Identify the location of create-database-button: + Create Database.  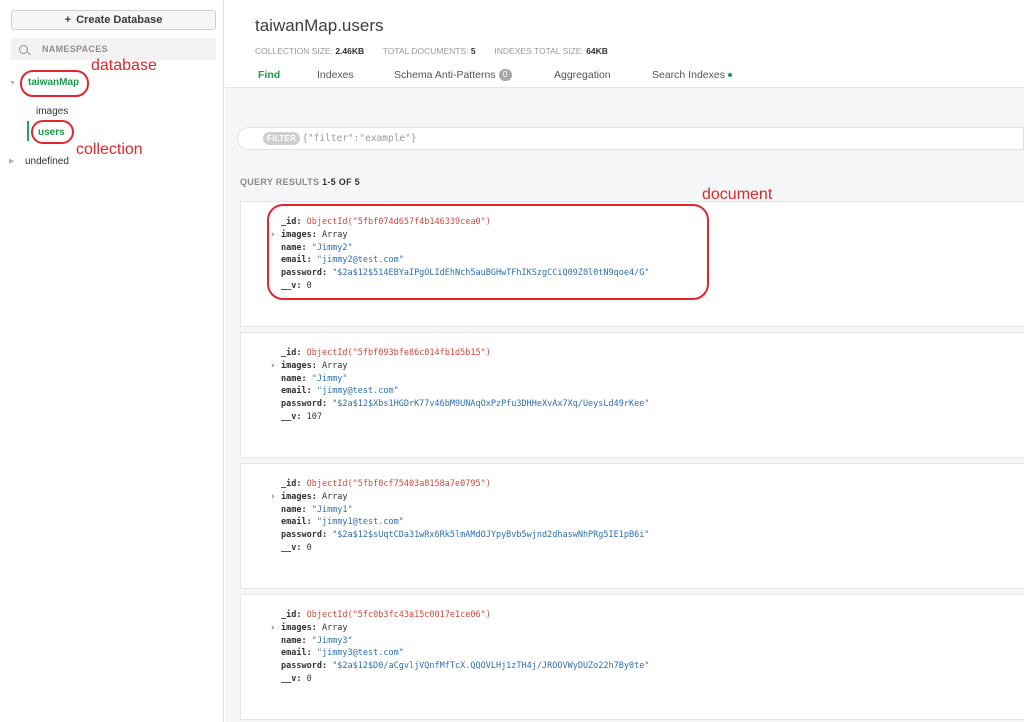
(113, 20).